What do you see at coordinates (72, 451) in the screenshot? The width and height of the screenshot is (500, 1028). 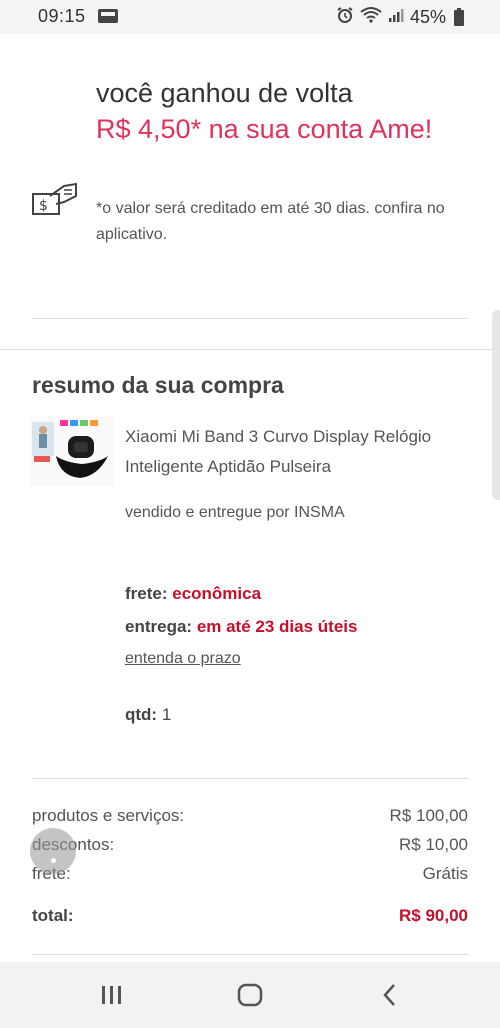 I see `product-thumbnail` at bounding box center [72, 451].